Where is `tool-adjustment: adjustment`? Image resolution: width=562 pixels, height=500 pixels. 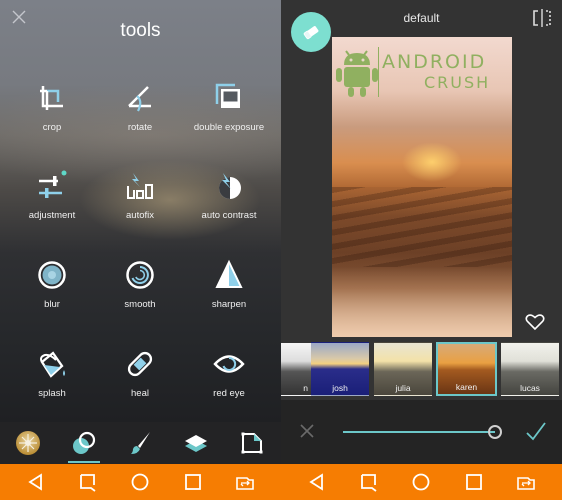 tool-adjustment: adjustment is located at coordinates (52, 195).